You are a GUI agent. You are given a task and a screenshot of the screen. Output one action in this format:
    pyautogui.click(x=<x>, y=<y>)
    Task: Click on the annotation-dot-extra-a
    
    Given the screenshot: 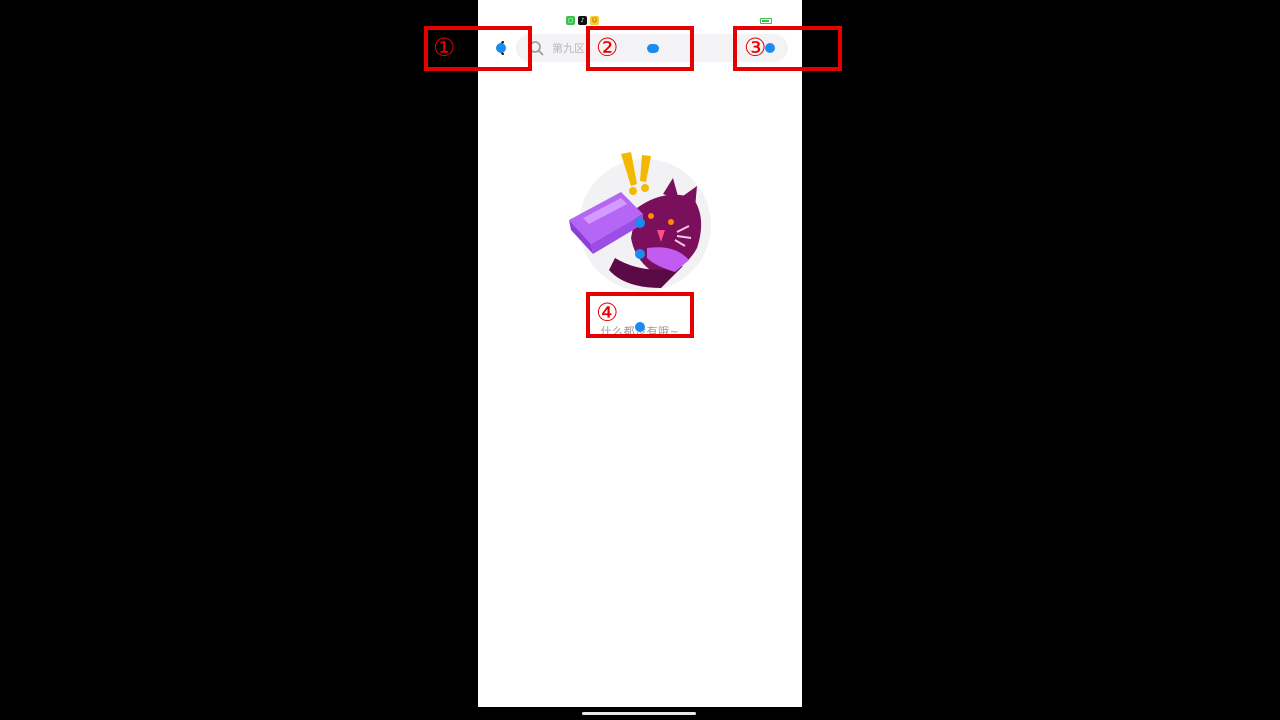 What is the action you would take?
    pyautogui.click(x=640, y=223)
    